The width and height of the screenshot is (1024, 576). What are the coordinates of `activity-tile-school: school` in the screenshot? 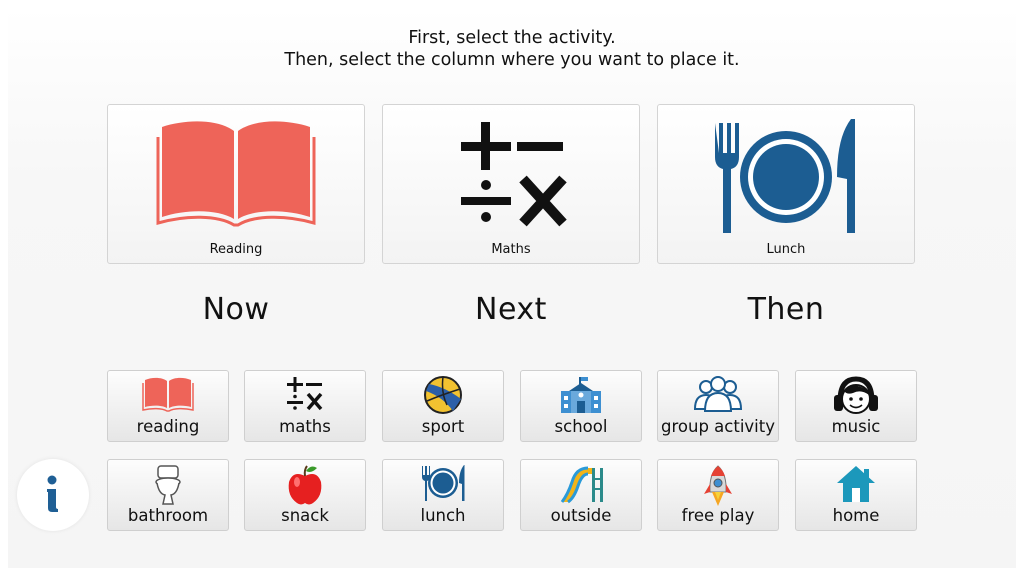 It's located at (581, 406).